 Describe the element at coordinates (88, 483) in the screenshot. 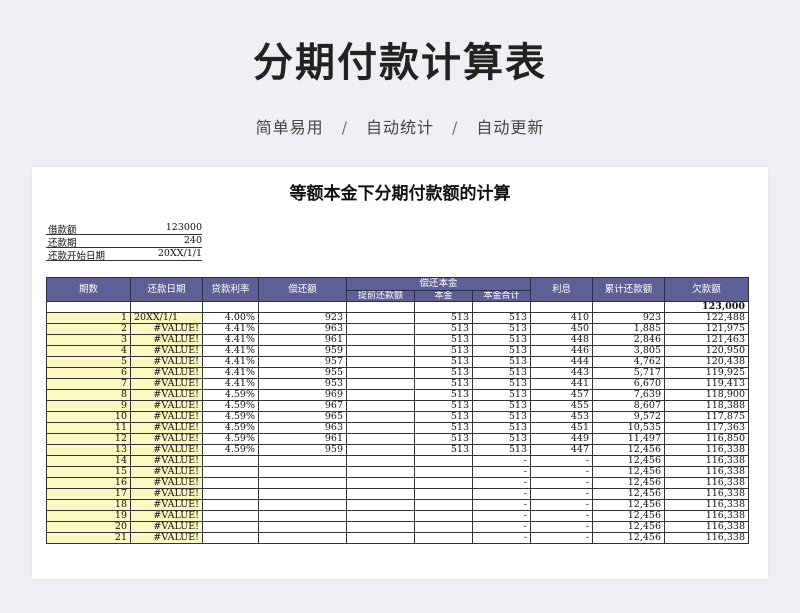

I see `period-cell: 16` at that location.